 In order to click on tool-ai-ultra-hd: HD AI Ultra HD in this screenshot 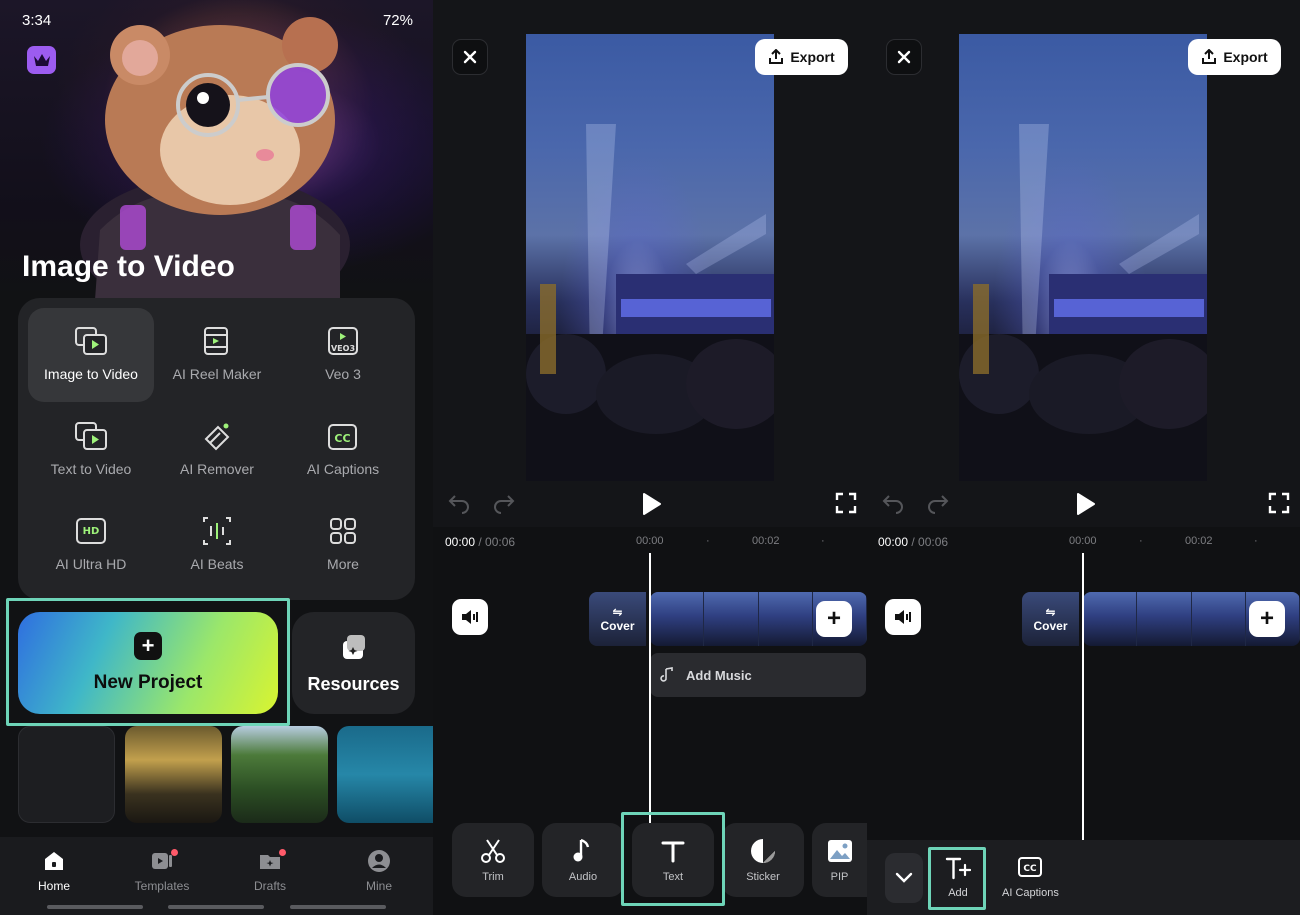, I will do `click(91, 545)`.